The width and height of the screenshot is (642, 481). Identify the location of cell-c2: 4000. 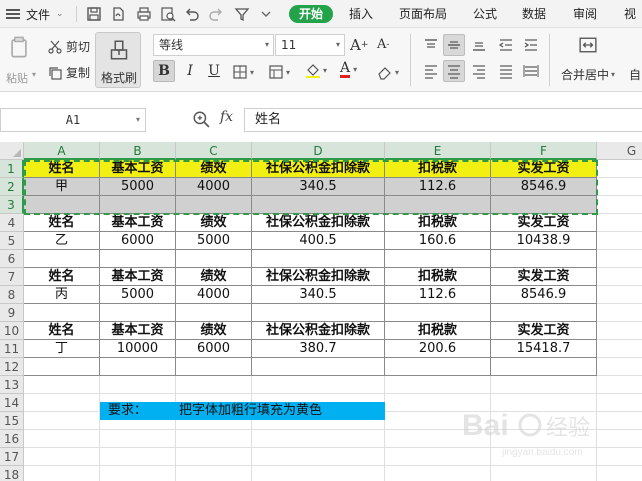
(214, 187).